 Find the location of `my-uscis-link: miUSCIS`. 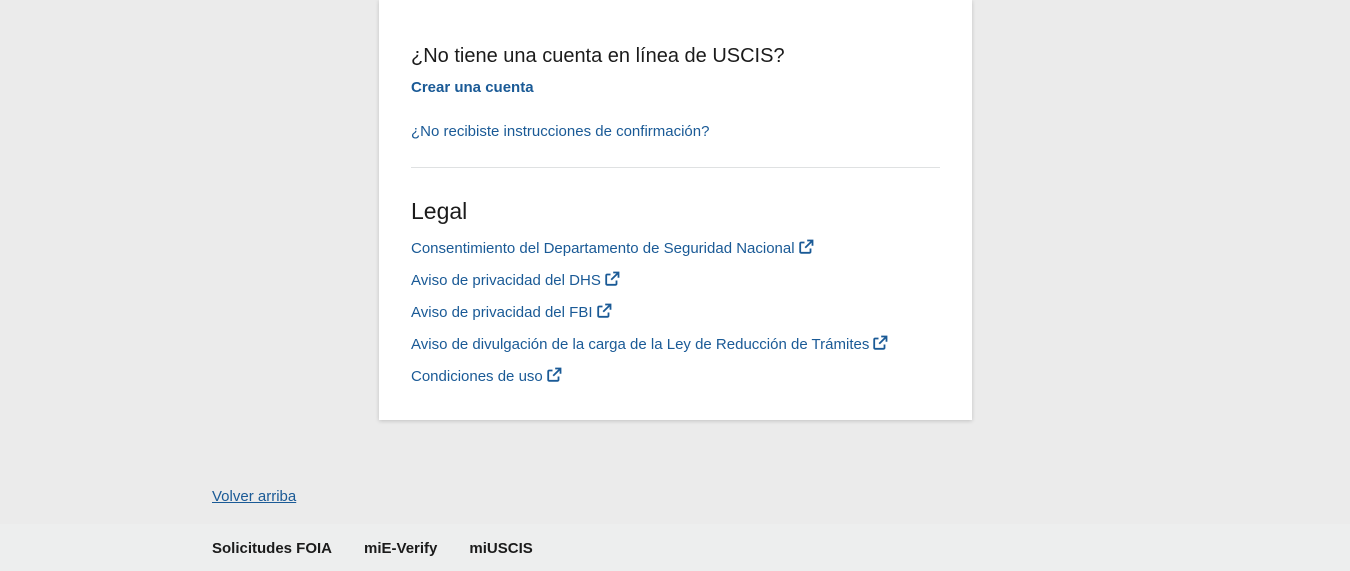

my-uscis-link: miUSCIS is located at coordinates (500, 548).